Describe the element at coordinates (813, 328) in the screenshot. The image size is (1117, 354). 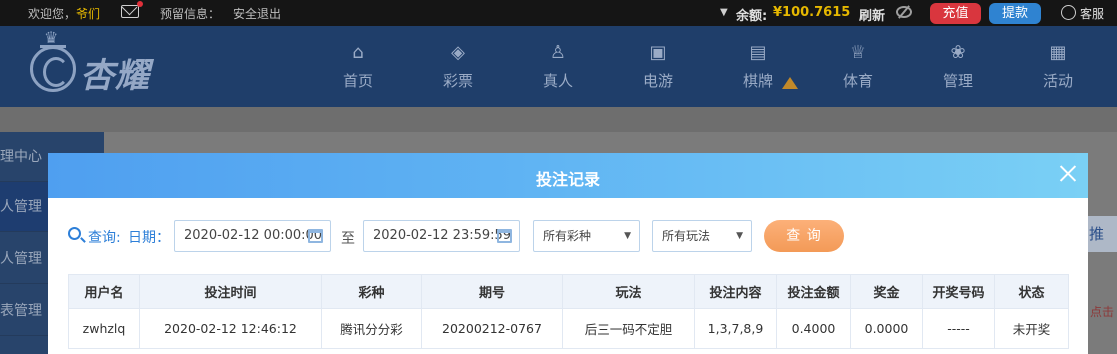
I see `cell-bet-amount: 0.4000` at that location.